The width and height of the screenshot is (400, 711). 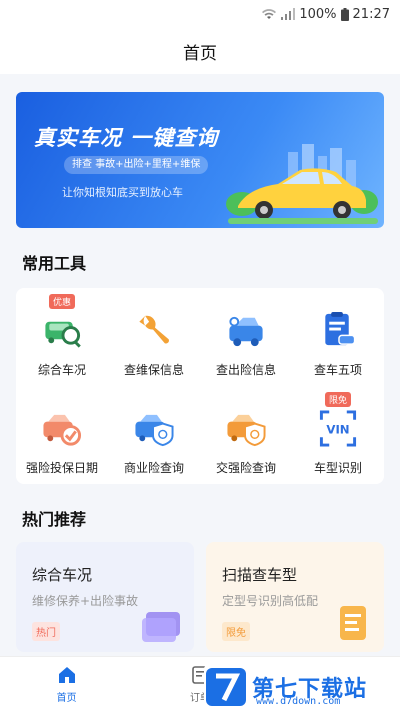 I want to click on tool-commercial-insurance: 商业险查询, so click(x=154, y=431).